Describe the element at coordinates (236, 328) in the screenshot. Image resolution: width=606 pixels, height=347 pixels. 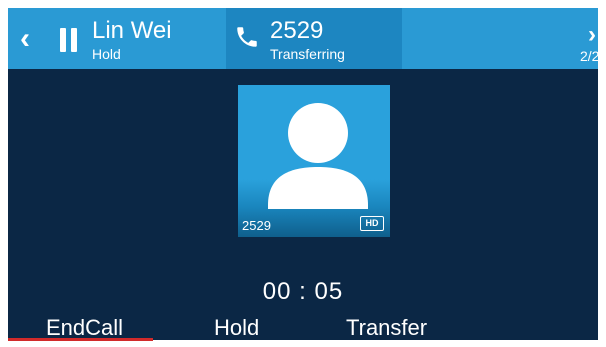
I see `hold-button: Hold` at that location.